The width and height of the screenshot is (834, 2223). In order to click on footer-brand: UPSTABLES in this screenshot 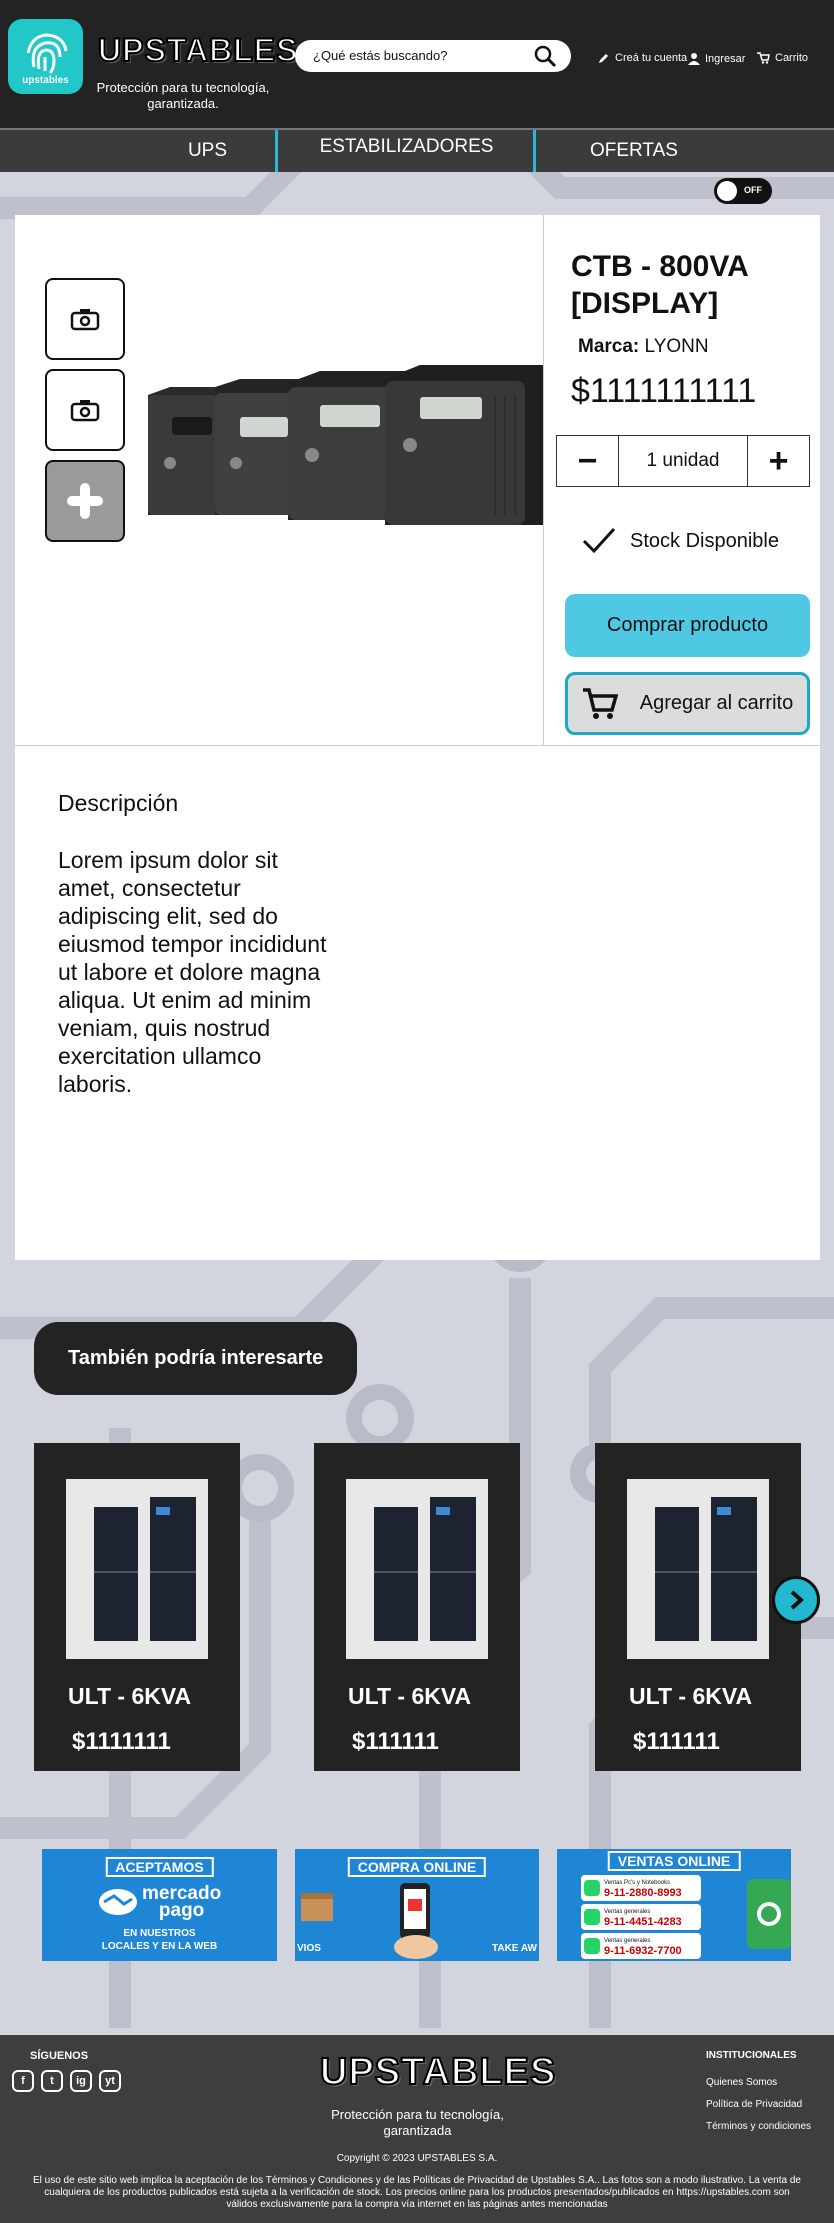, I will do `click(437, 2072)`.